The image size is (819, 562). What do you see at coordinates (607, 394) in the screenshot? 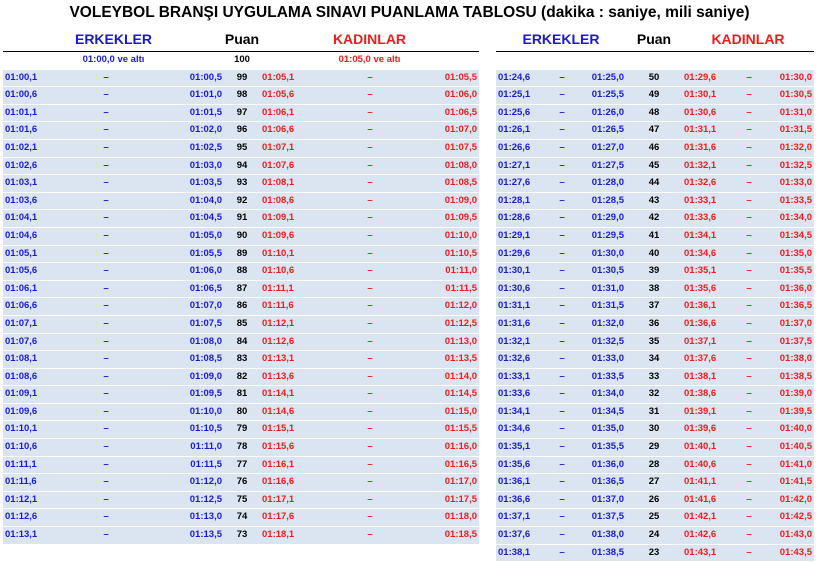
I see `male-to: 01:34,0` at bounding box center [607, 394].